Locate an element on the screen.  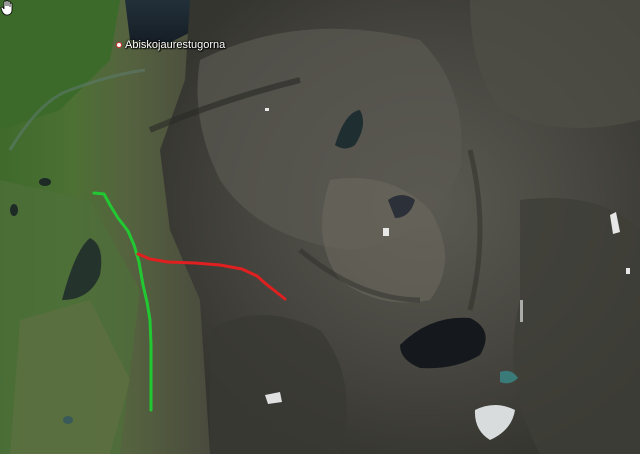
placemark-pin-icon is located at coordinates (119, 45).